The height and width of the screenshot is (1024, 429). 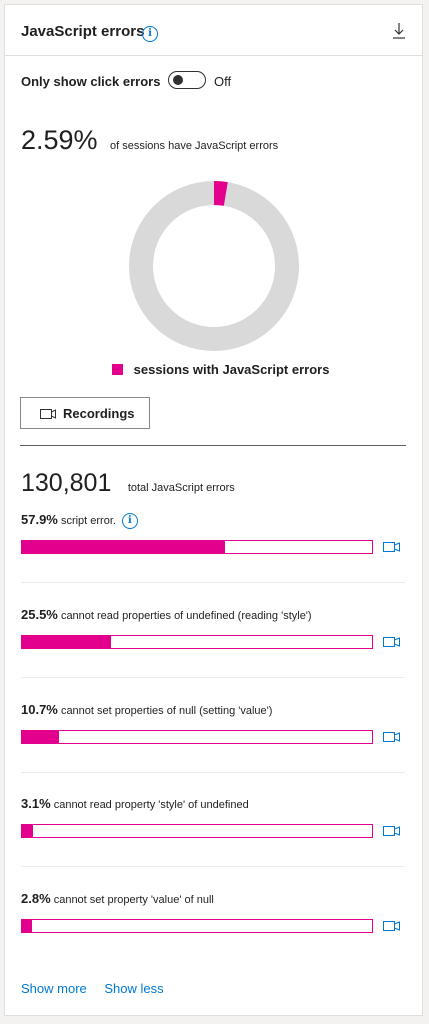 I want to click on sessions-donut-chart, so click(x=214, y=266).